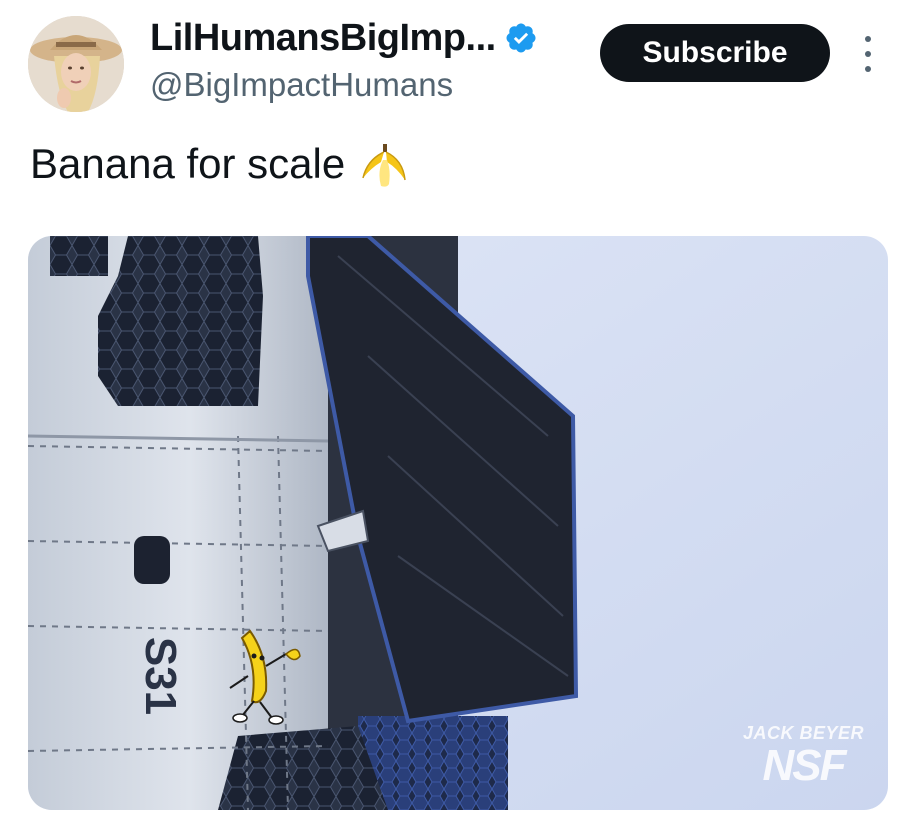 Image resolution: width=915 pixels, height=836 pixels. What do you see at coordinates (188, 163) in the screenshot?
I see `tweet-text-content: Banana for scale` at bounding box center [188, 163].